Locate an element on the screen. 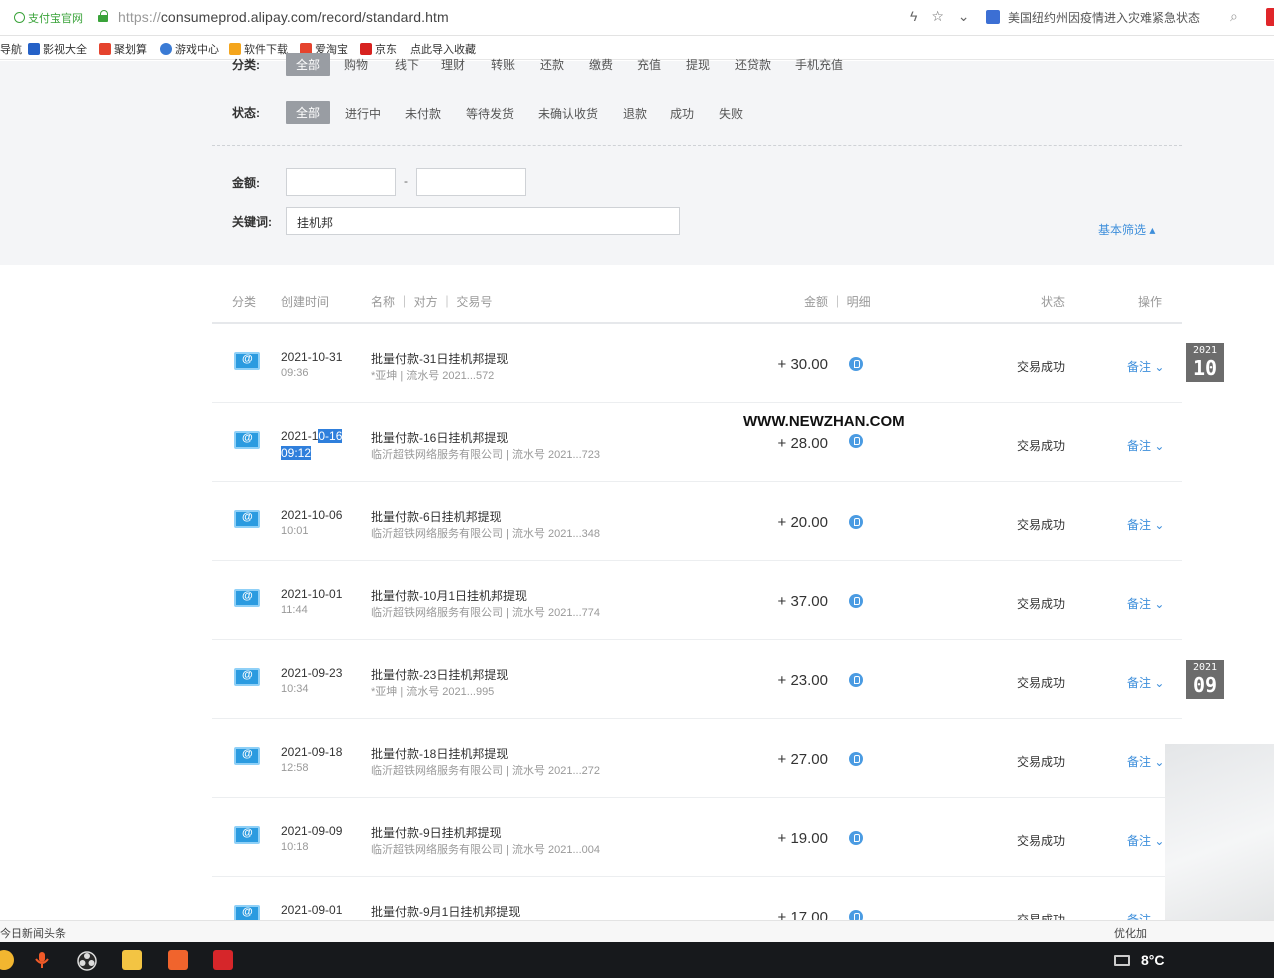  status-chip: 失败 is located at coordinates (731, 113).